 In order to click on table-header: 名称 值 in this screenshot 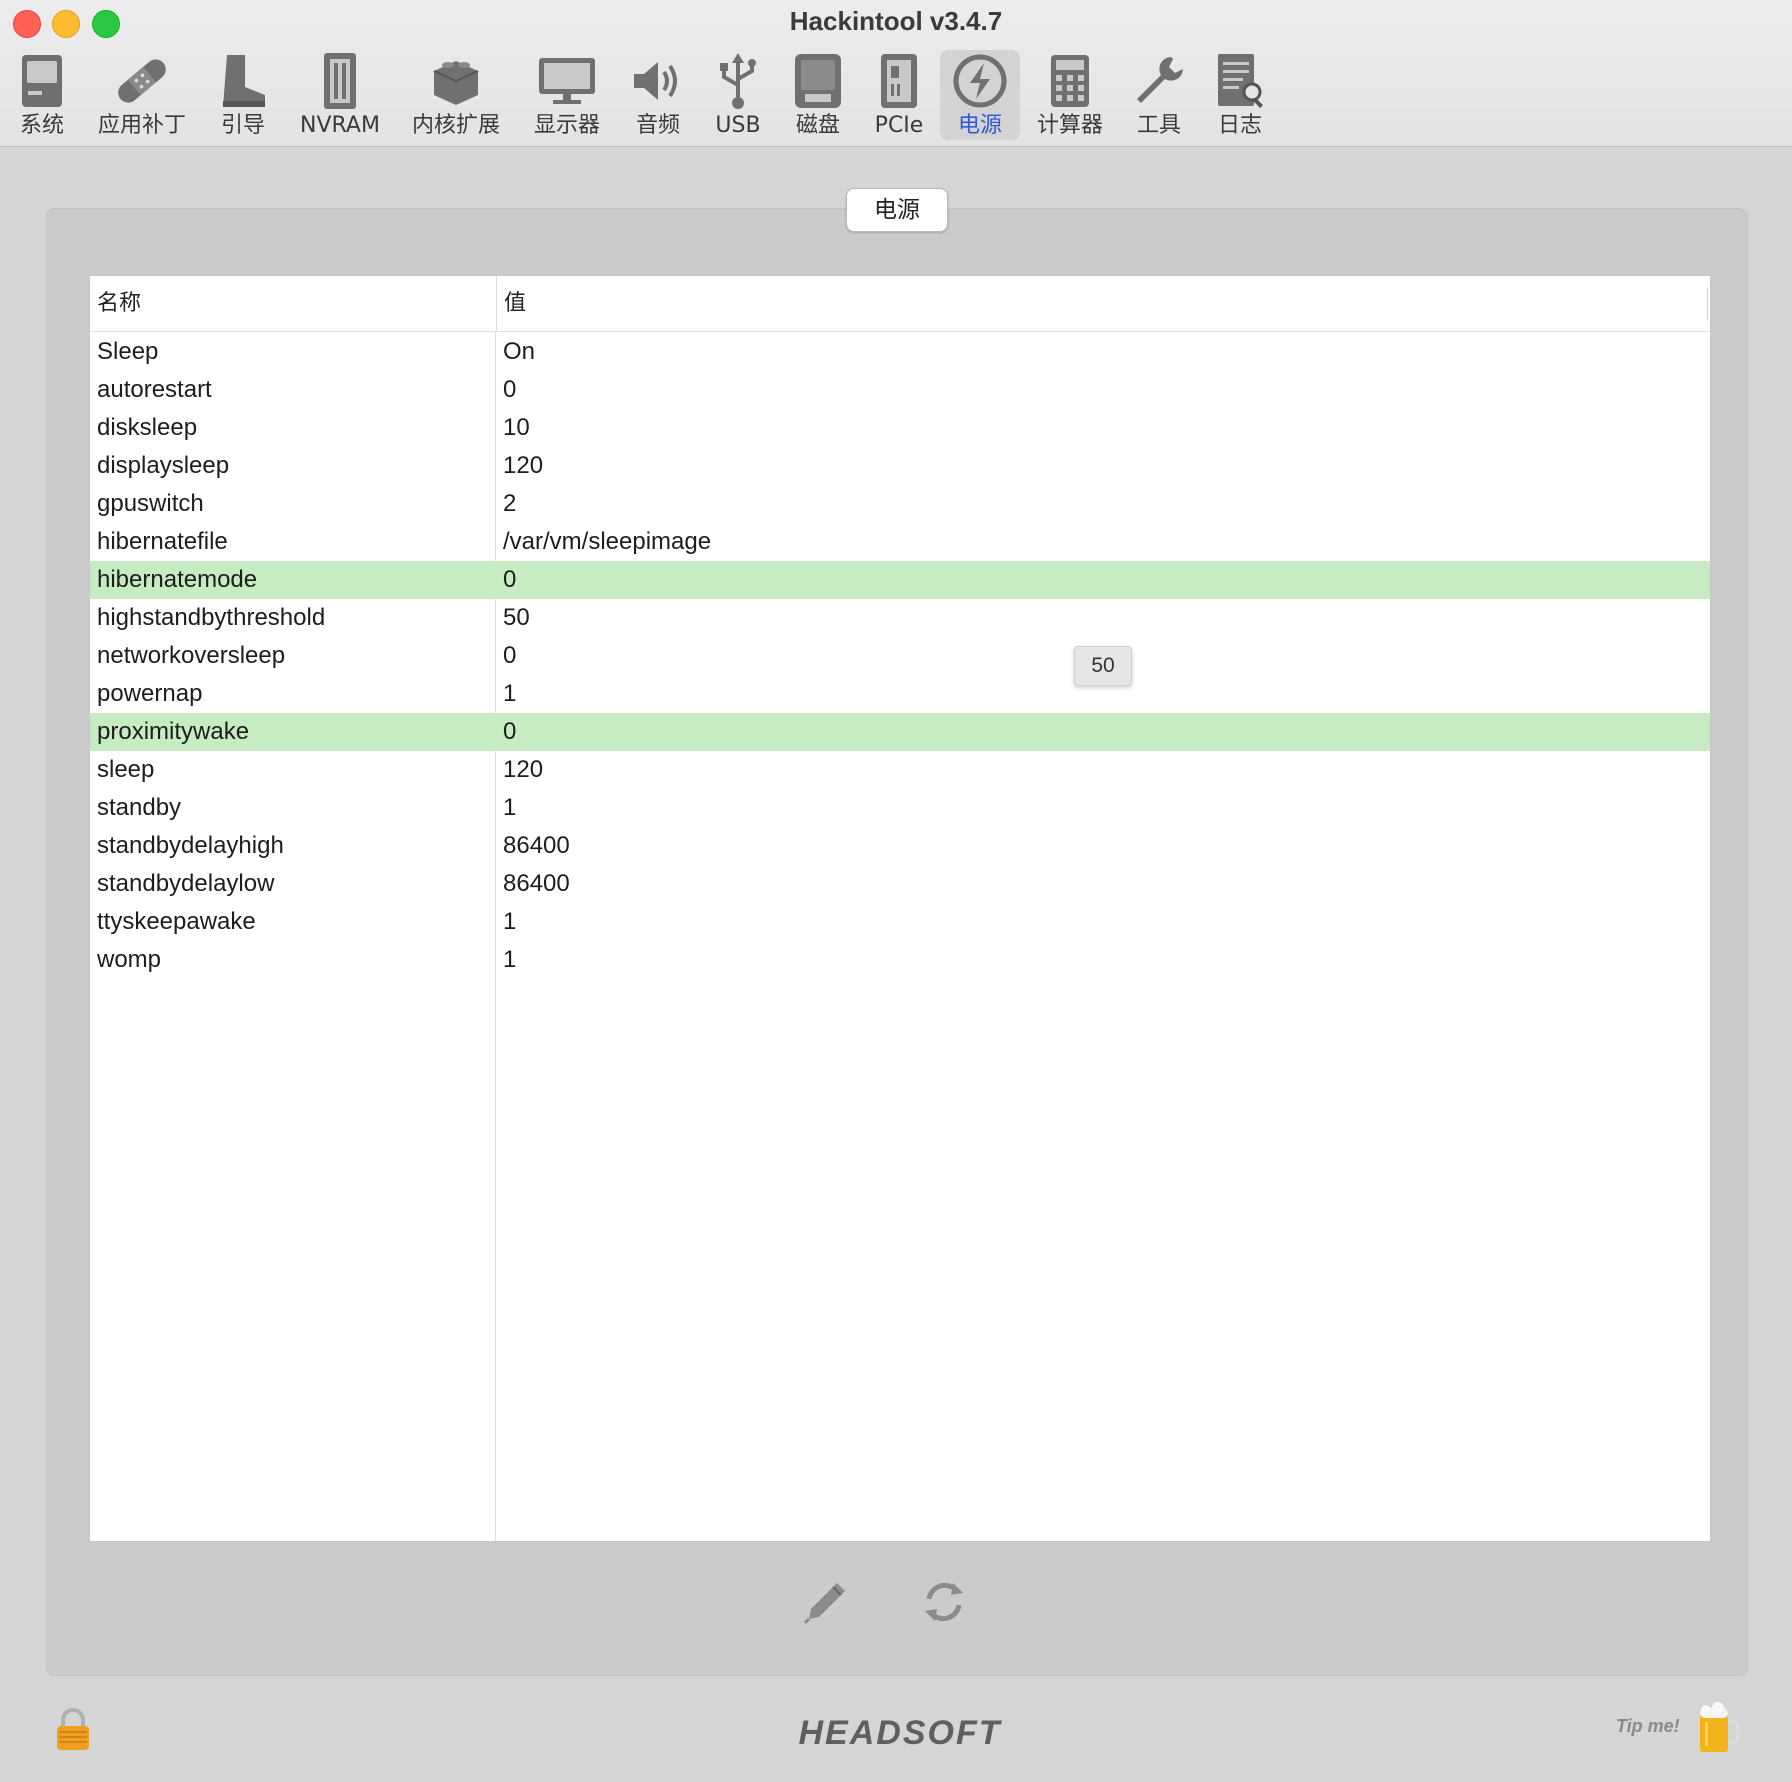, I will do `click(900, 304)`.